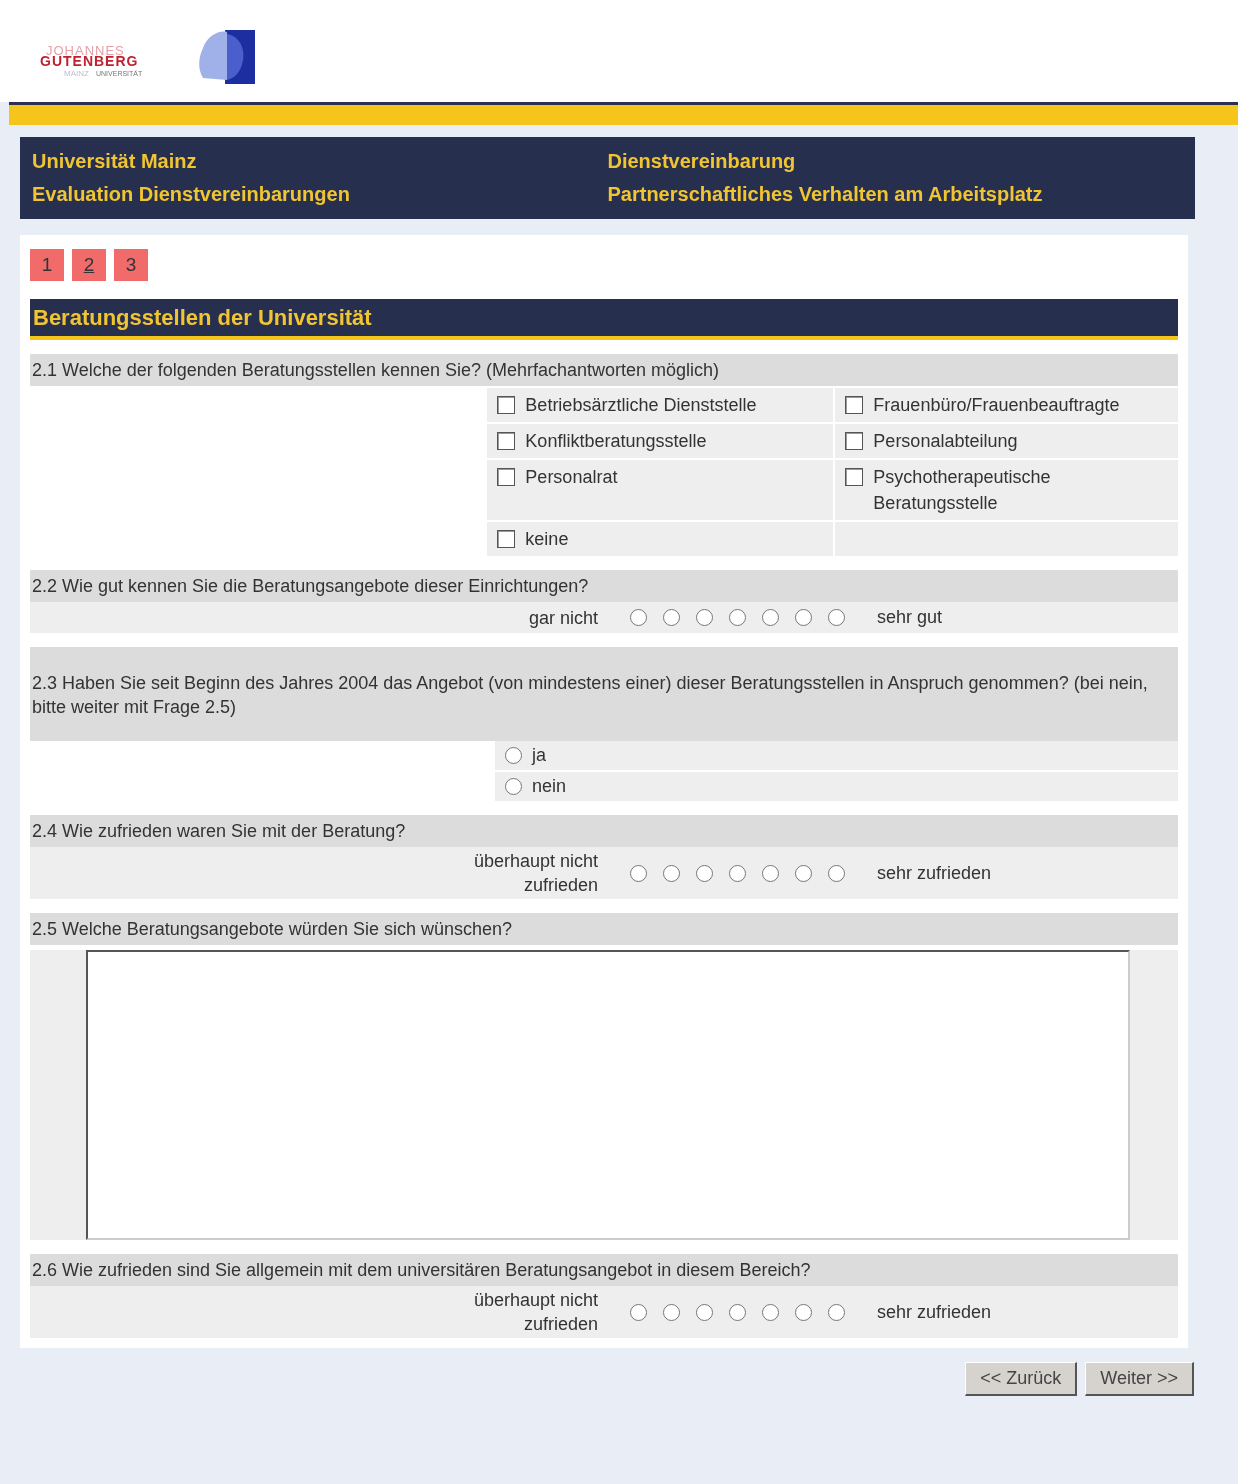  Describe the element at coordinates (825, 194) in the screenshot. I see `header-title: Partnerschaftliches Verhalten am Arbeitsplatz` at that location.